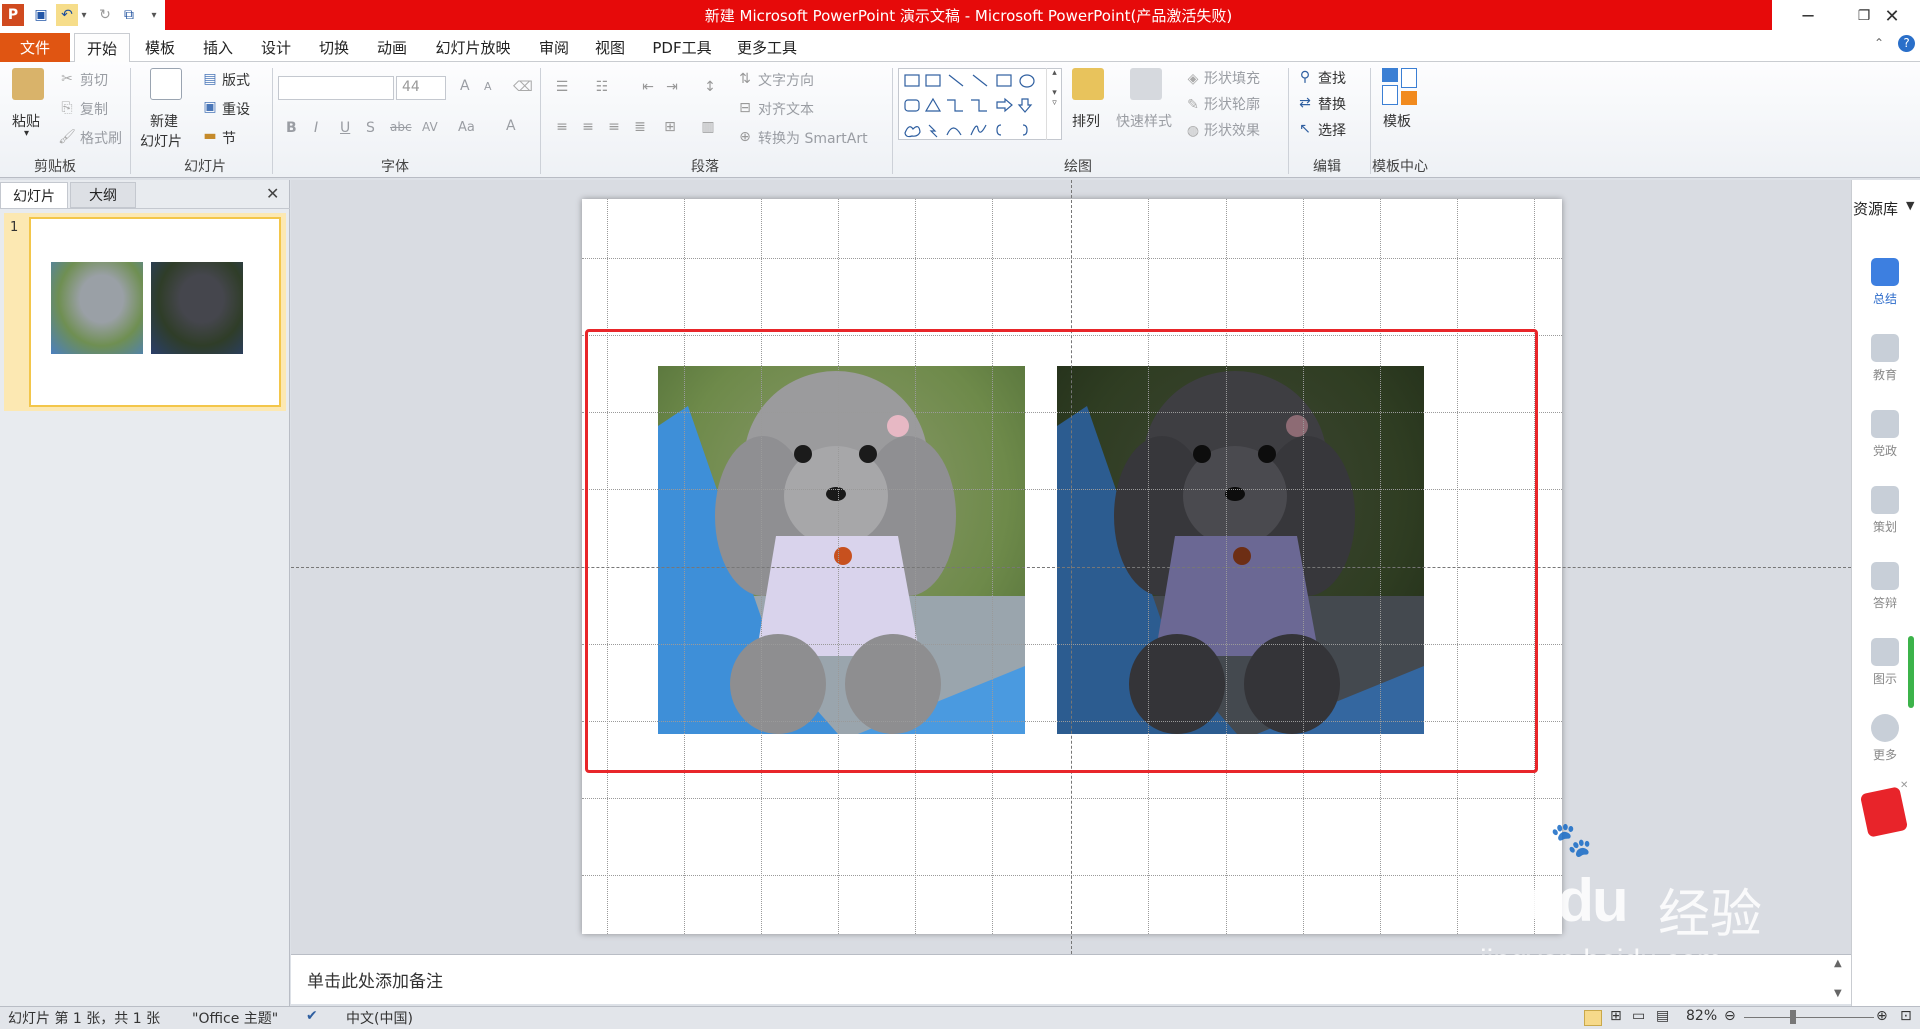  I want to click on zoom-slider-thumb, so click(1793, 1017).